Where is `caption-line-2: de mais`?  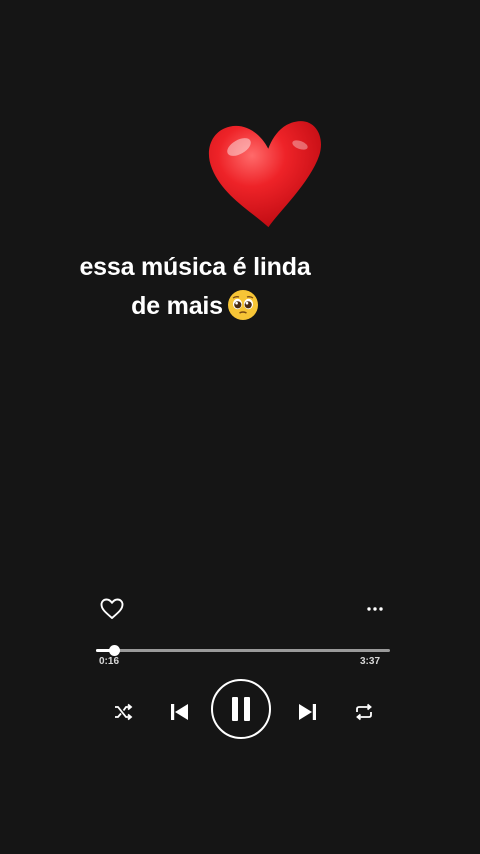
caption-line-2: de mais is located at coordinates (177, 306).